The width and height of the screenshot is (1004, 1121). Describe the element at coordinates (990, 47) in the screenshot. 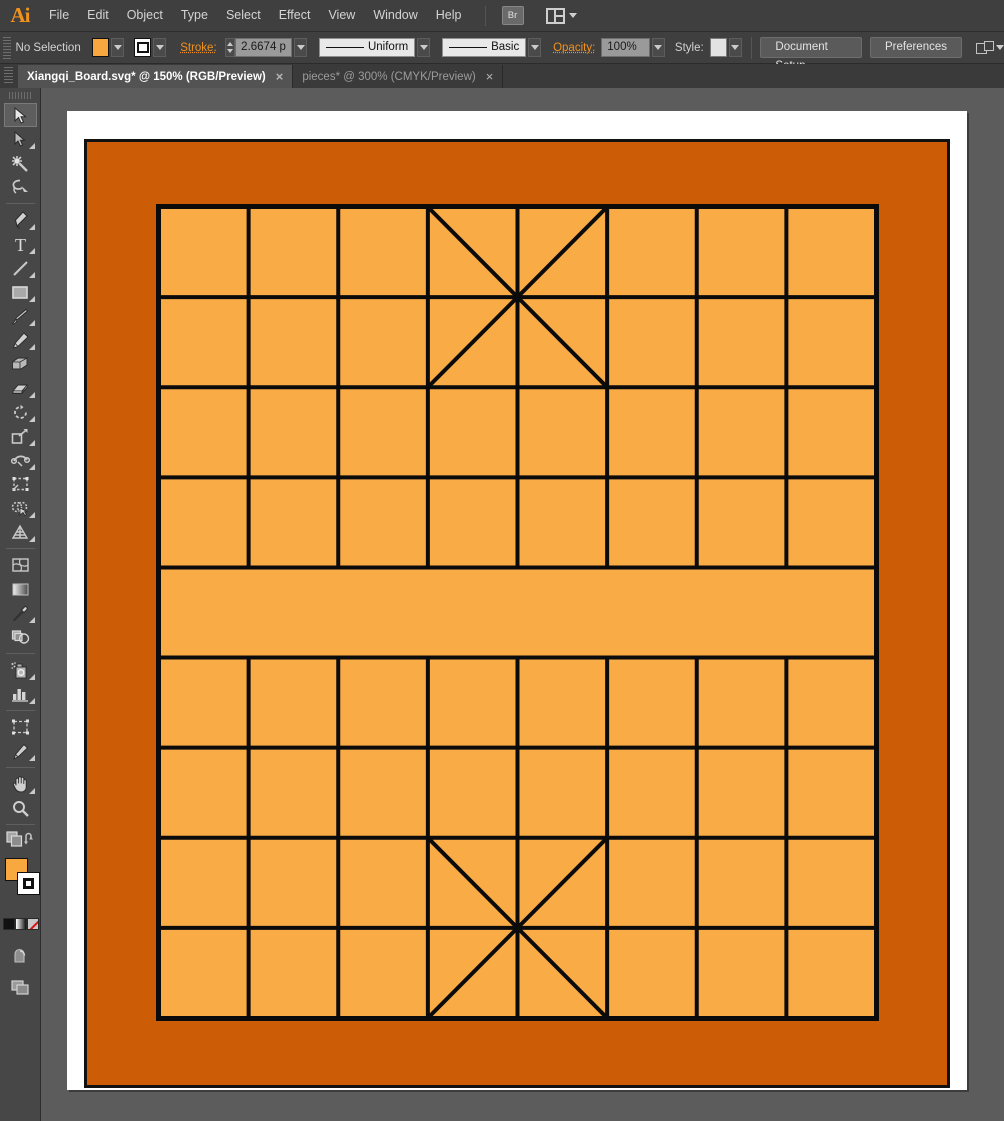

I see `control-bar-overflow-button` at that location.